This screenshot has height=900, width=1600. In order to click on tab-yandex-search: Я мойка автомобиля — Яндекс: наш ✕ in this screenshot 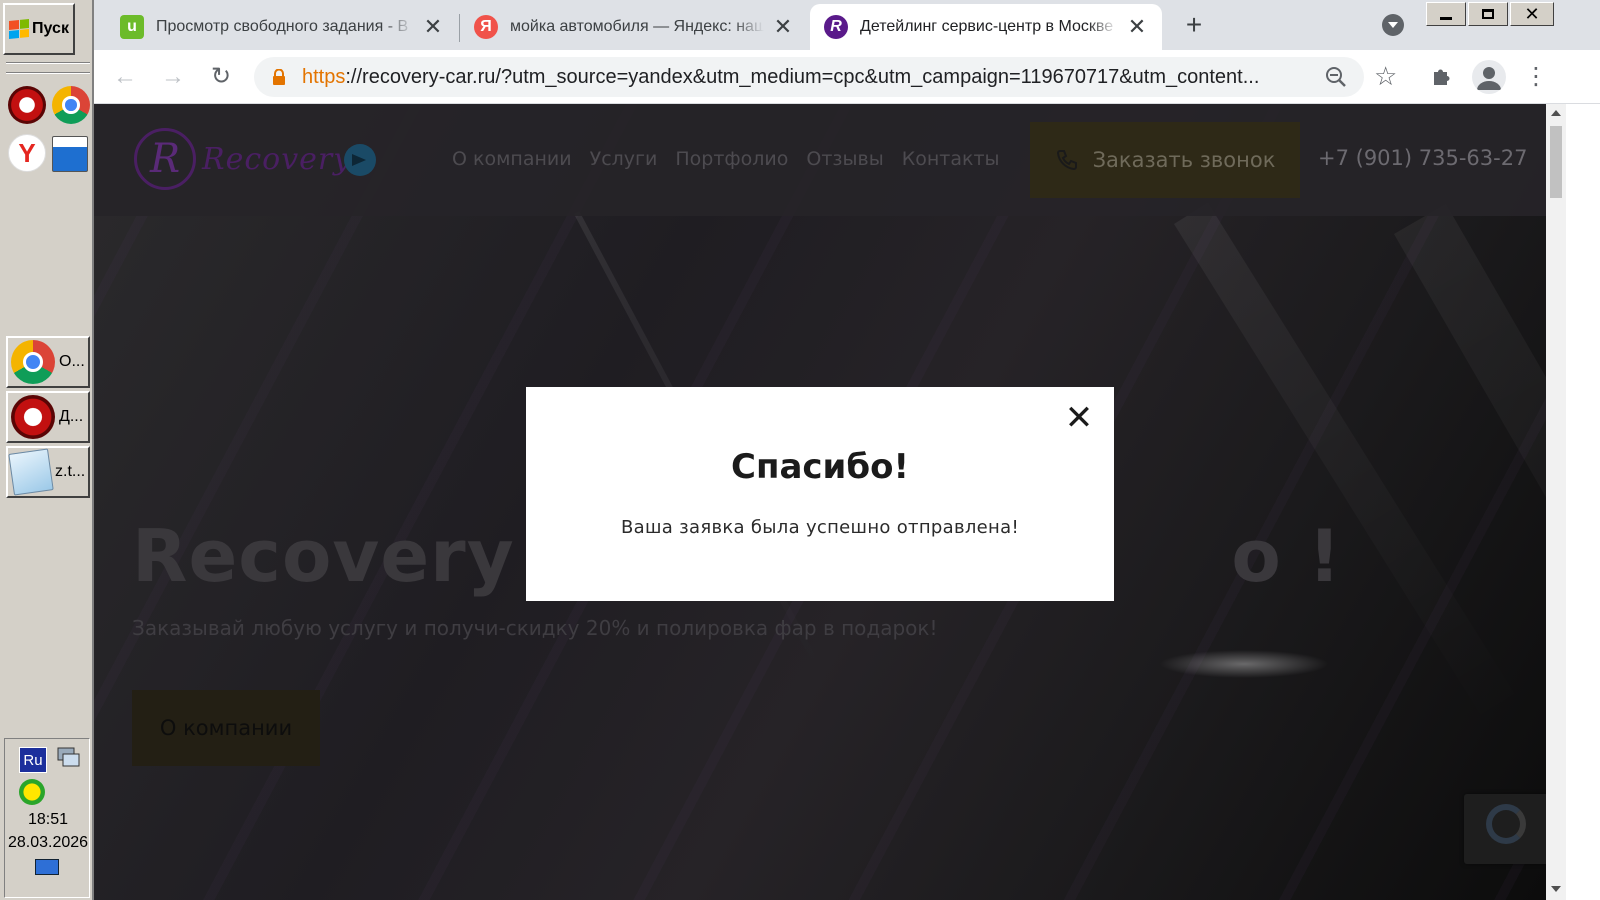, I will do `click(634, 27)`.